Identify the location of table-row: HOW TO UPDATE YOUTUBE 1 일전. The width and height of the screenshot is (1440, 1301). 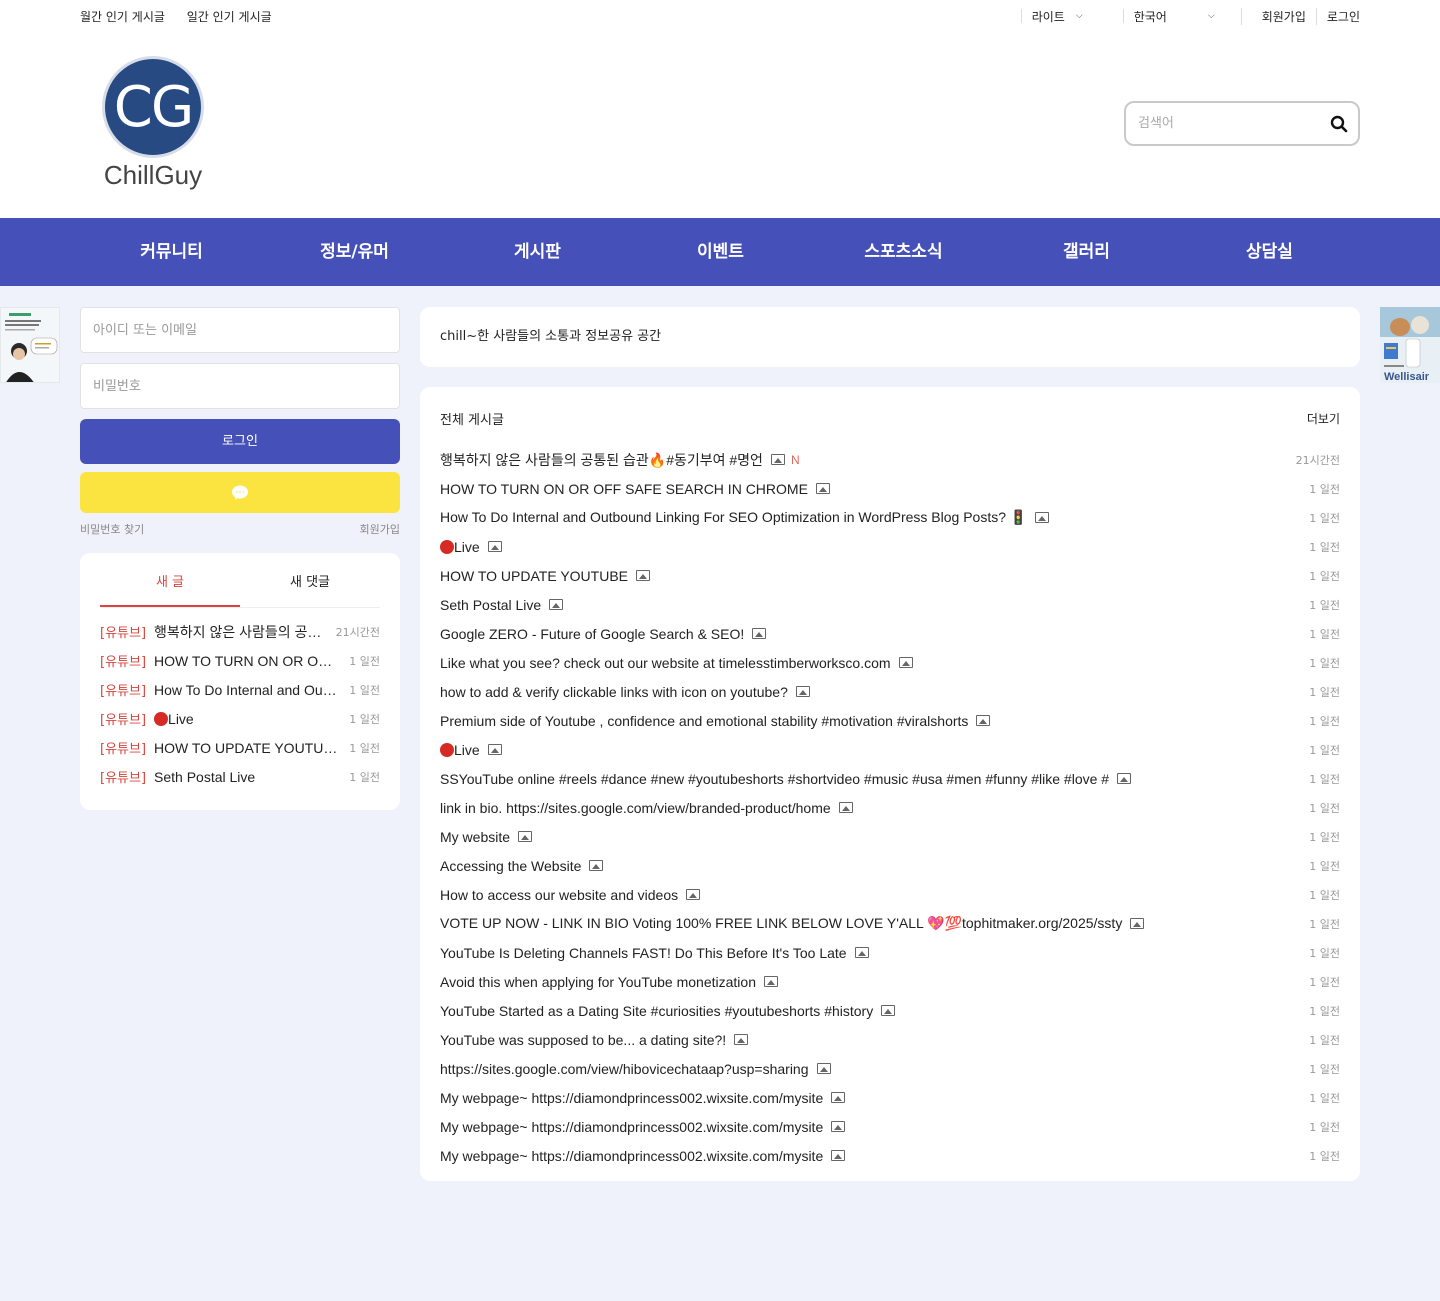
(890, 575).